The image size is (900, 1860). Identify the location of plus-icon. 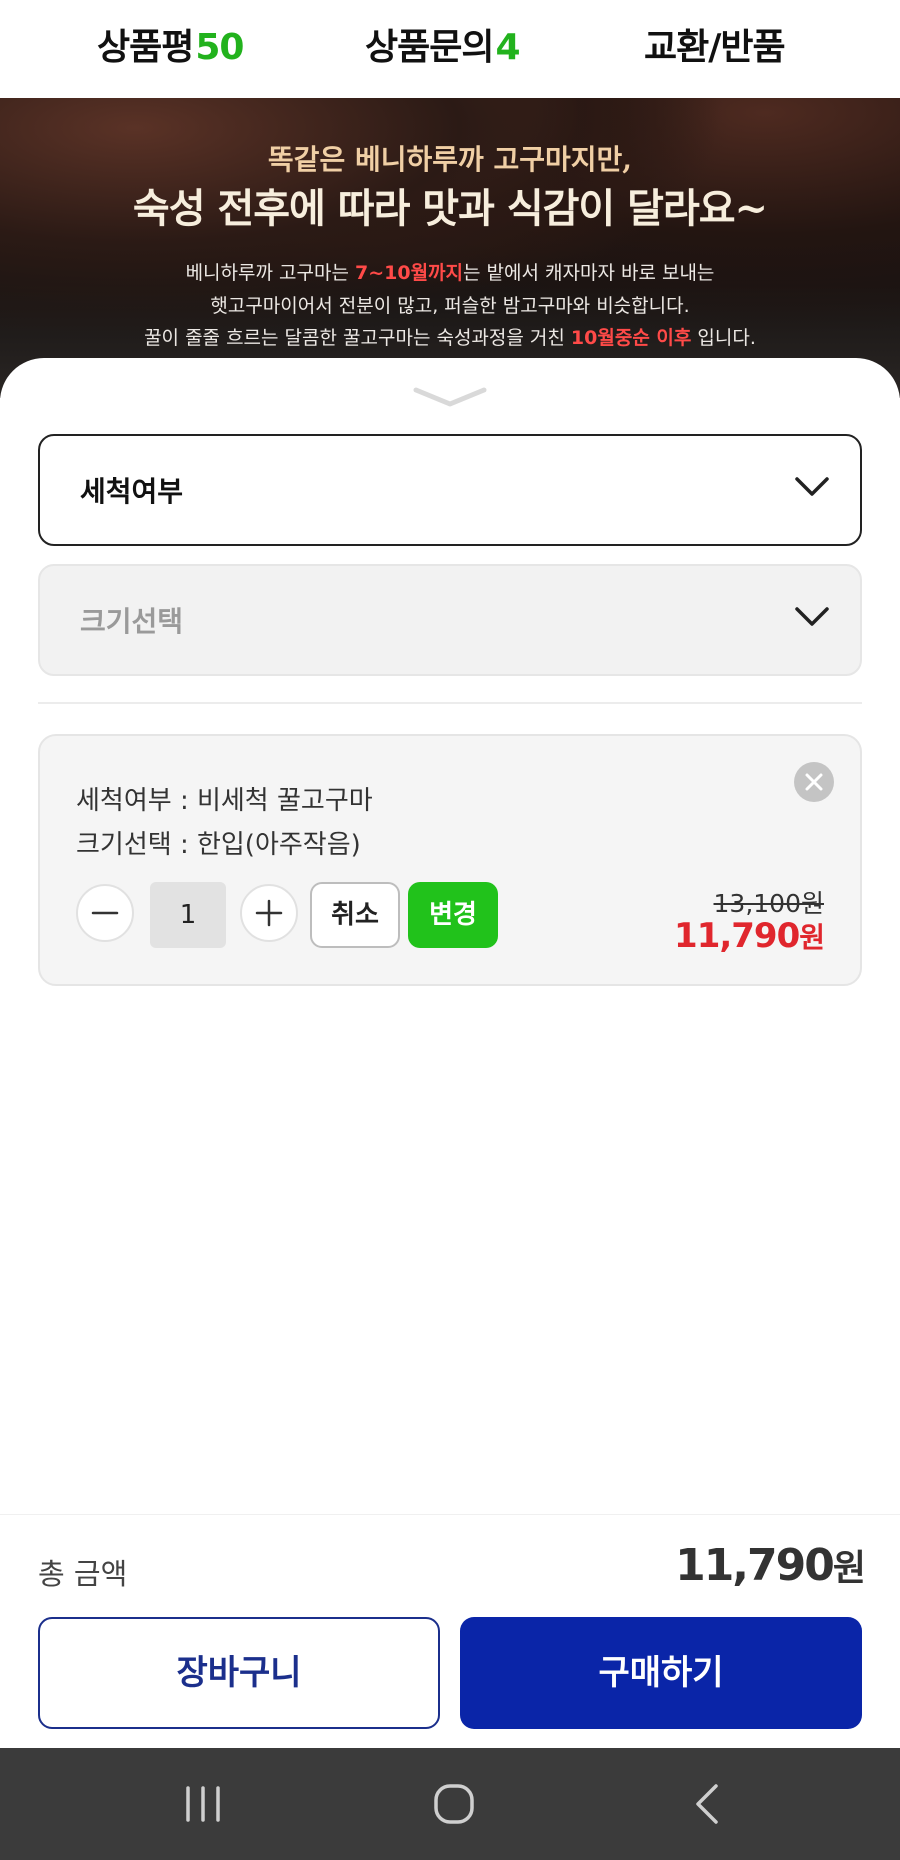
(269, 913).